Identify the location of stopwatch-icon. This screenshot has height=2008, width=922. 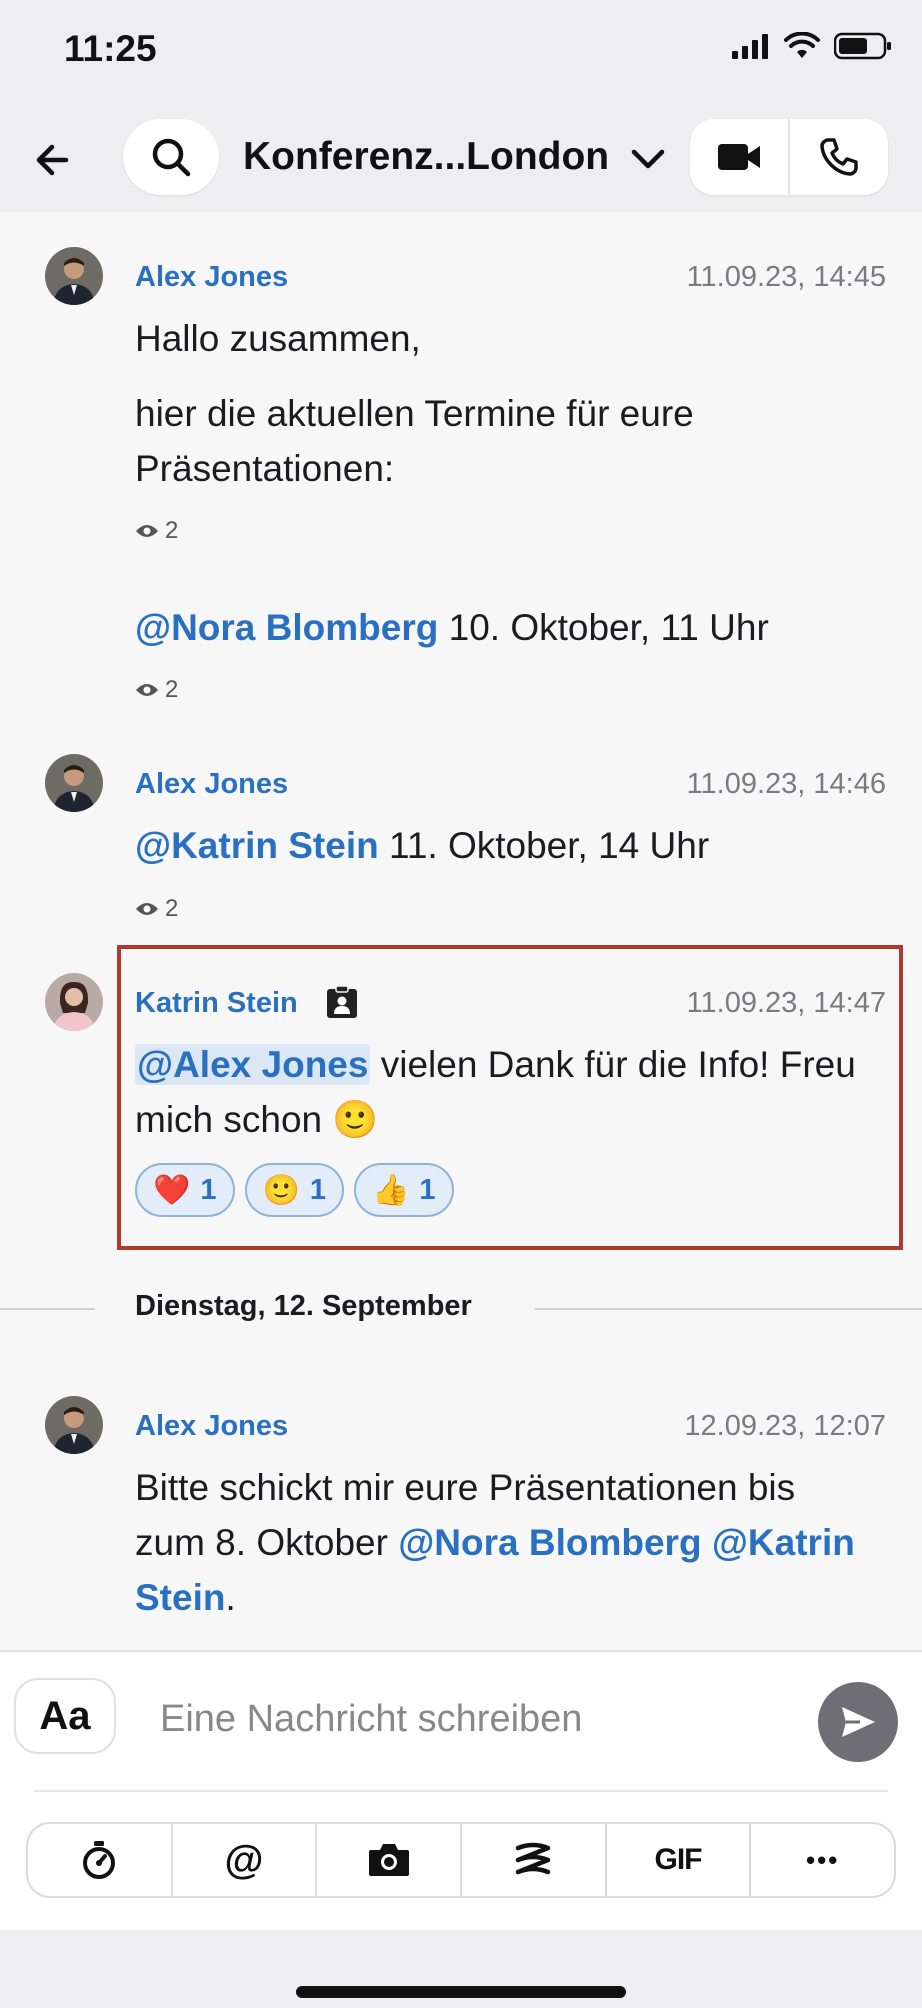
(99, 1860).